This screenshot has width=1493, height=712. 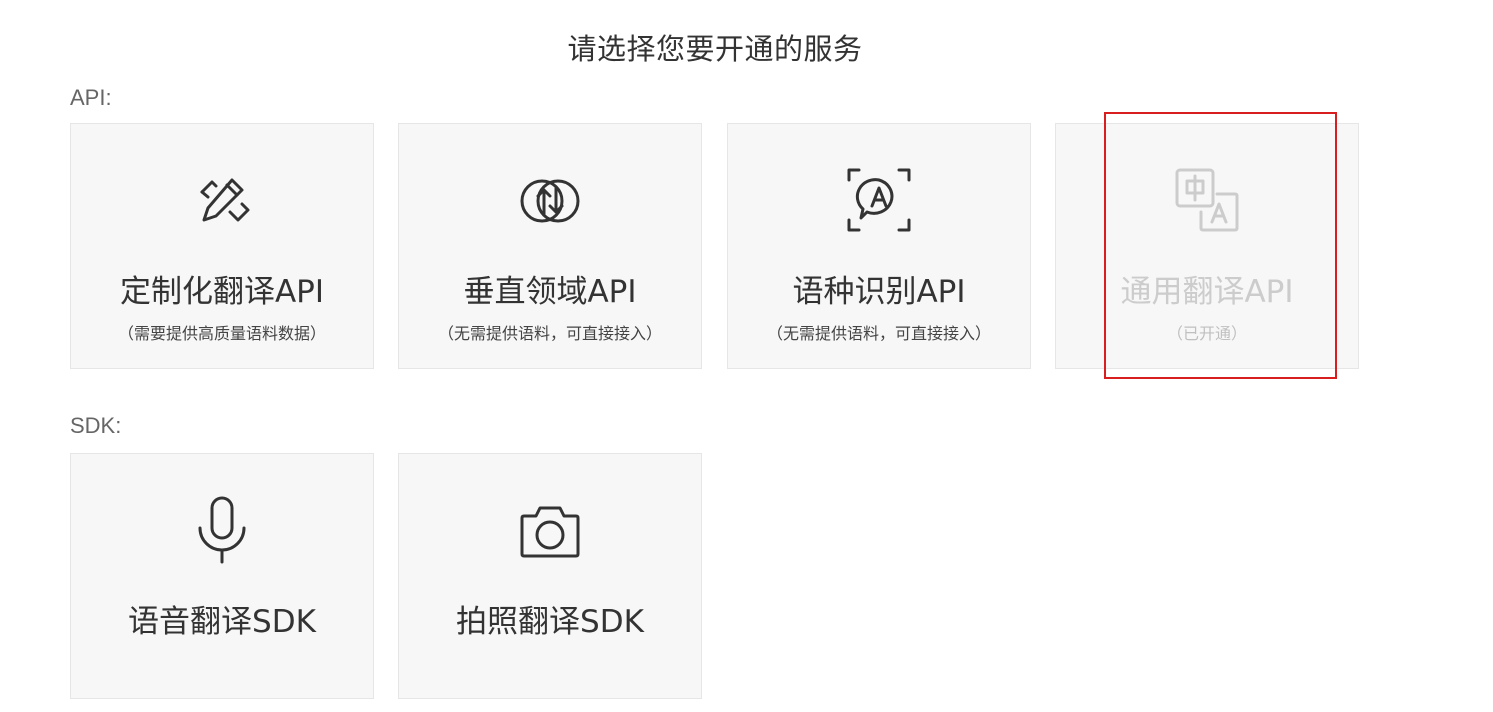 I want to click on sdk-section-label: SDK:, so click(x=96, y=425).